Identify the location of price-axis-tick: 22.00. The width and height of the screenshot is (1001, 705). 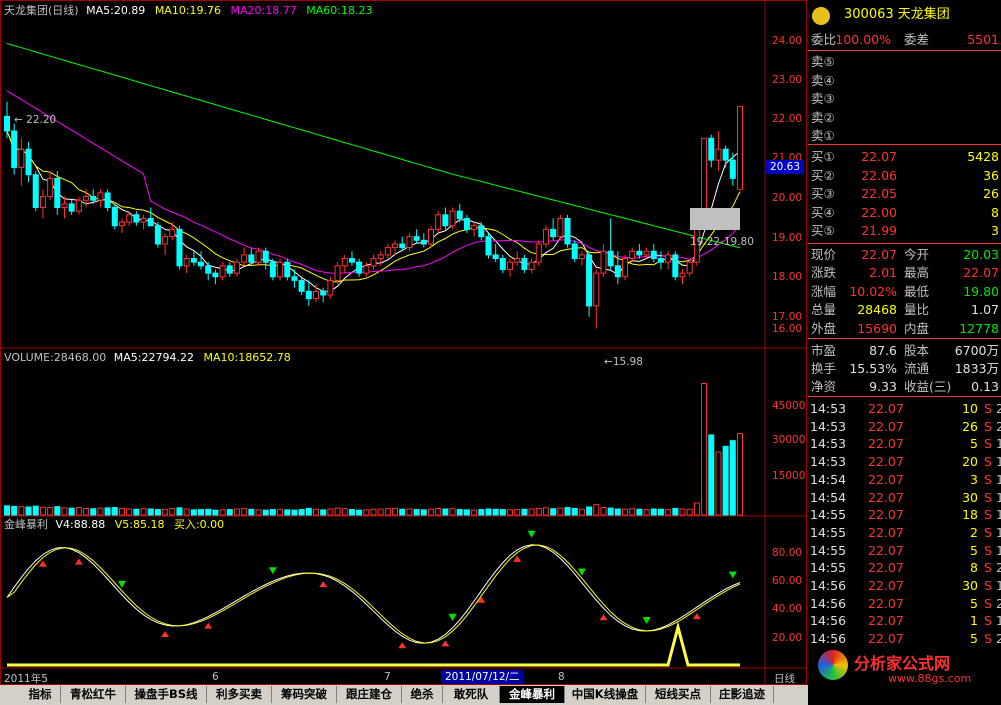
(787, 119).